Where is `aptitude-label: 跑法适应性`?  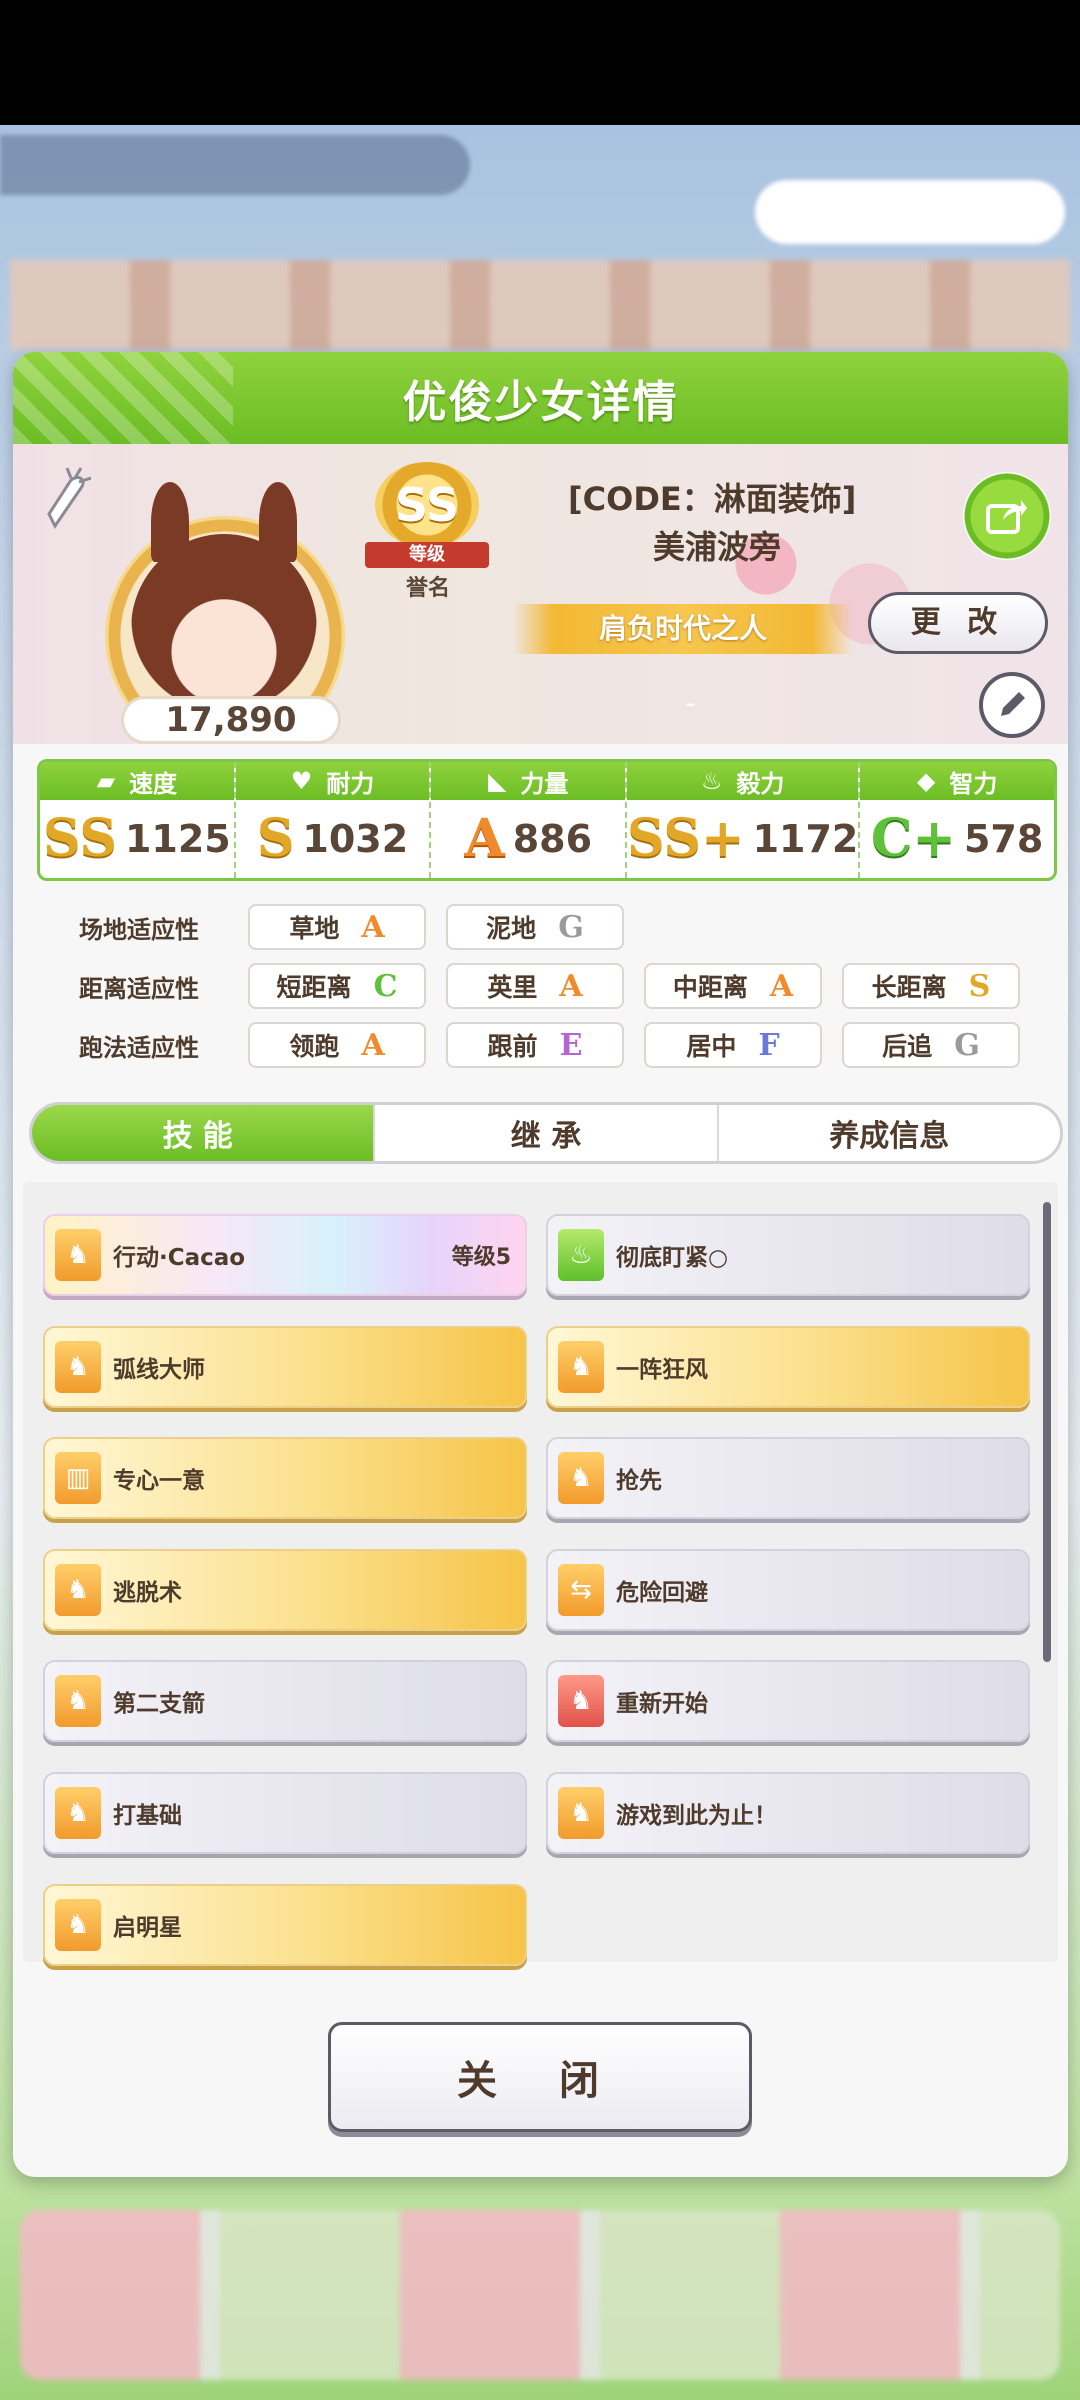 aptitude-label: 跑法适应性 is located at coordinates (139, 1047).